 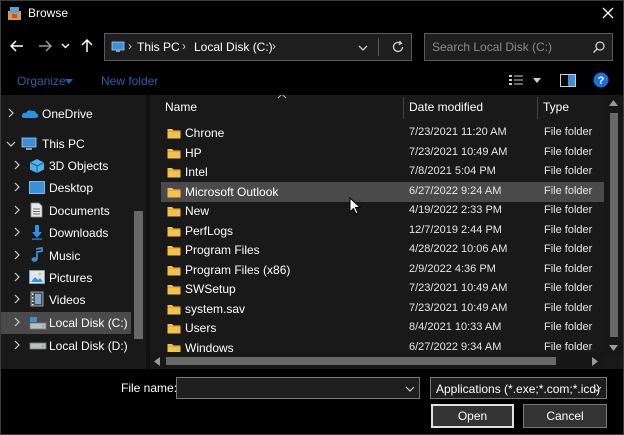 What do you see at coordinates (65, 46) in the screenshot?
I see `recent-locations-button` at bounding box center [65, 46].